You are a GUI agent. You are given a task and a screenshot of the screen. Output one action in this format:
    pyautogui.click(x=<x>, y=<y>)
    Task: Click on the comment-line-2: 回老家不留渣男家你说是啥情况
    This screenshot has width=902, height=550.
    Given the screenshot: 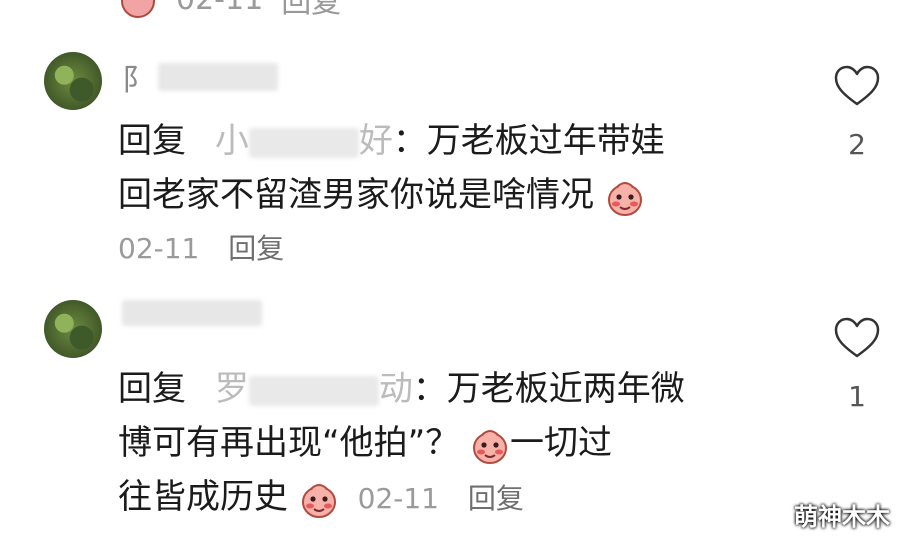 What is the action you would take?
    pyautogui.click(x=443, y=195)
    